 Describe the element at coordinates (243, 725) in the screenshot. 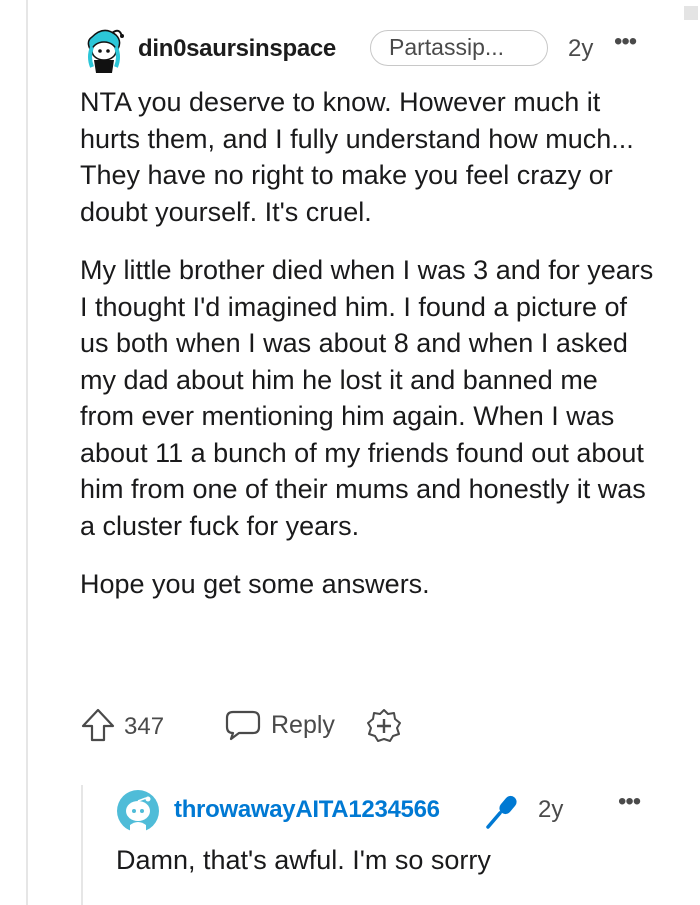

I see `speech-bubble-icon` at that location.